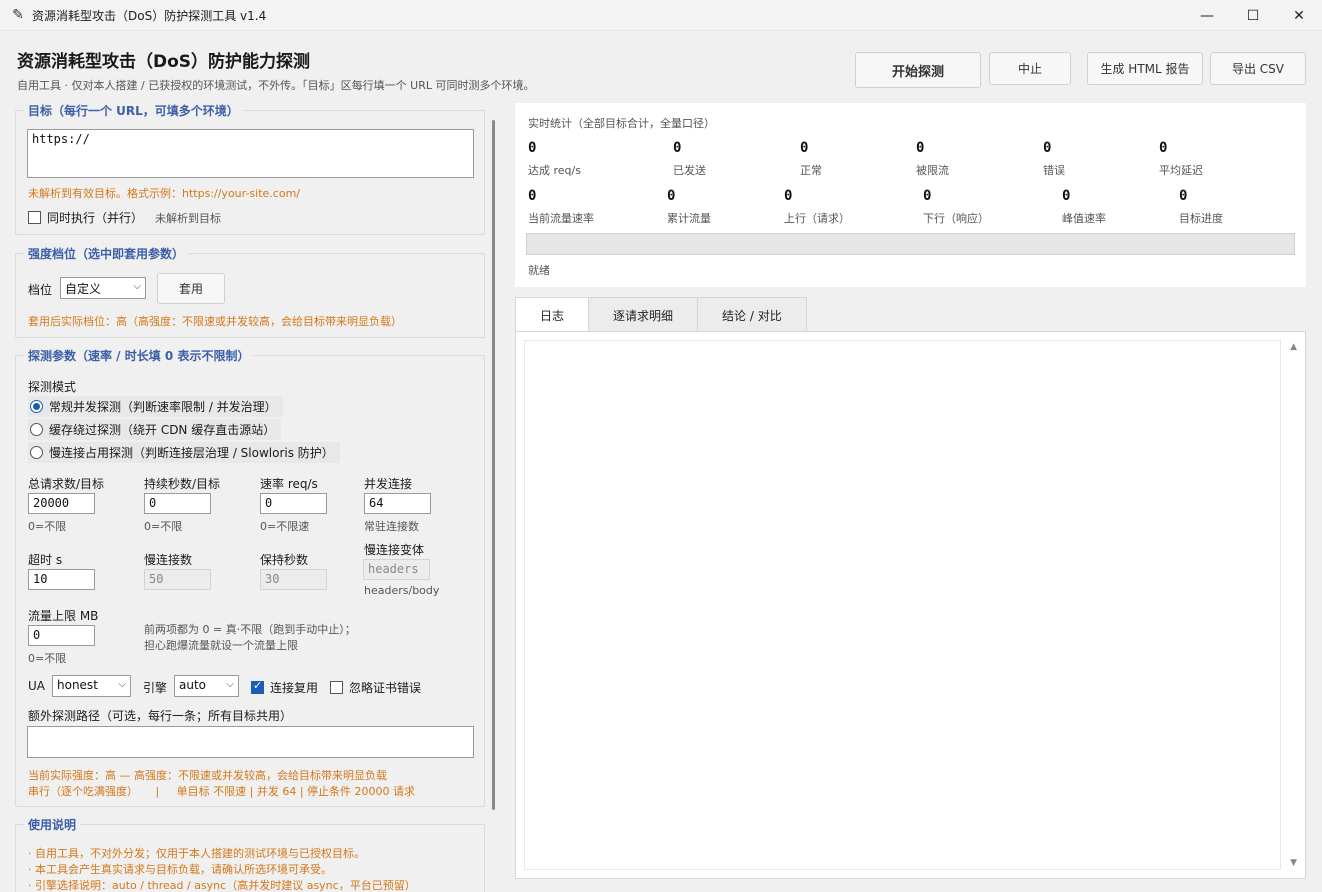 This screenshot has height=892, width=1322. What do you see at coordinates (1293, 347) in the screenshot?
I see `scroll-up-icon: ▲` at bounding box center [1293, 347].